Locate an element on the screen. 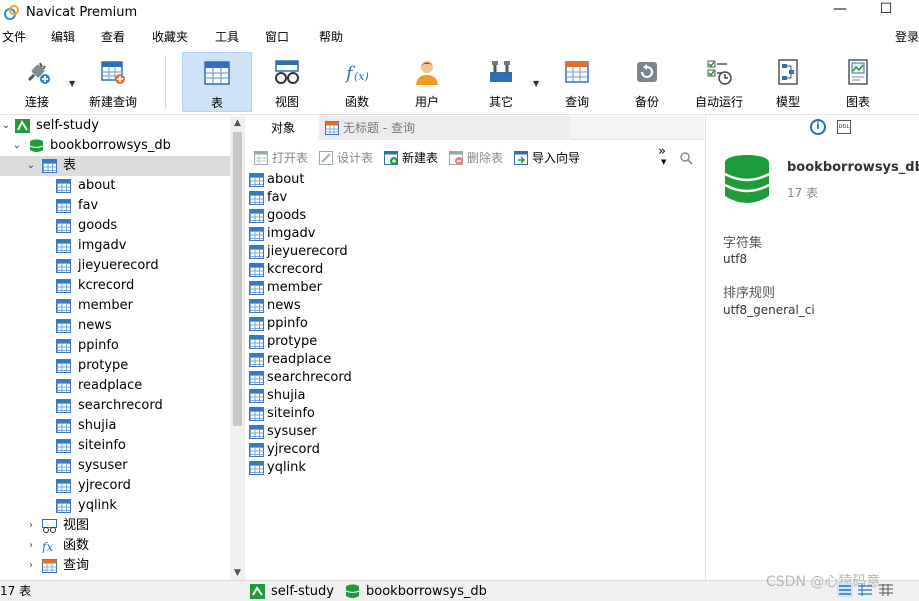 The width and height of the screenshot is (919, 601). menu-help: 帮助 is located at coordinates (331, 37).